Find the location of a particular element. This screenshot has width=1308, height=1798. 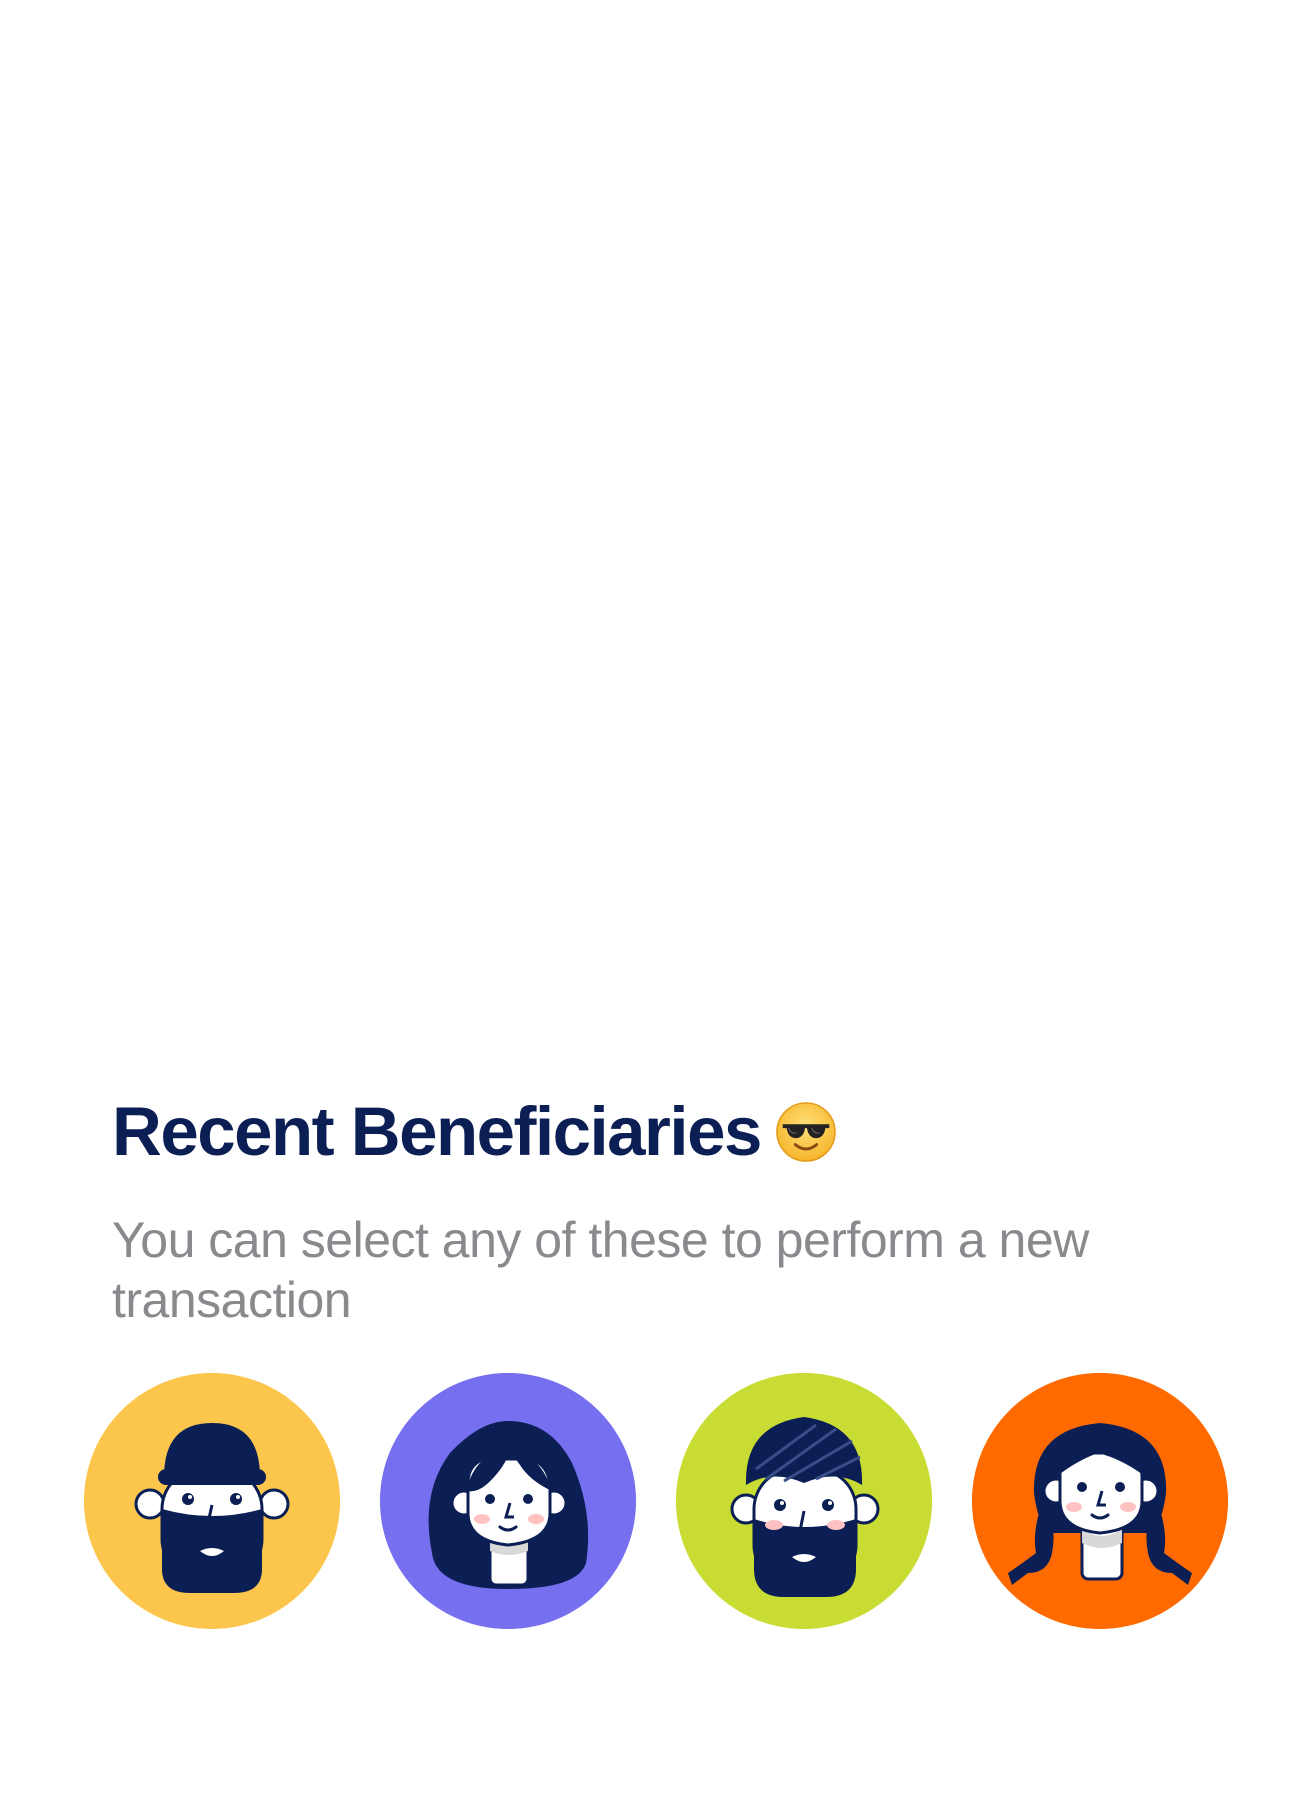

section-title: Recent Beneficiaries is located at coordinates (437, 1131).